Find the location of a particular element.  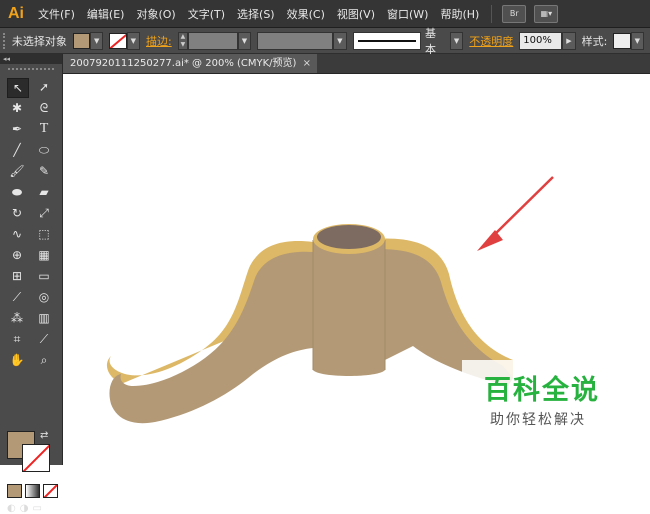

color-mode-row is located at coordinates (32, 491).